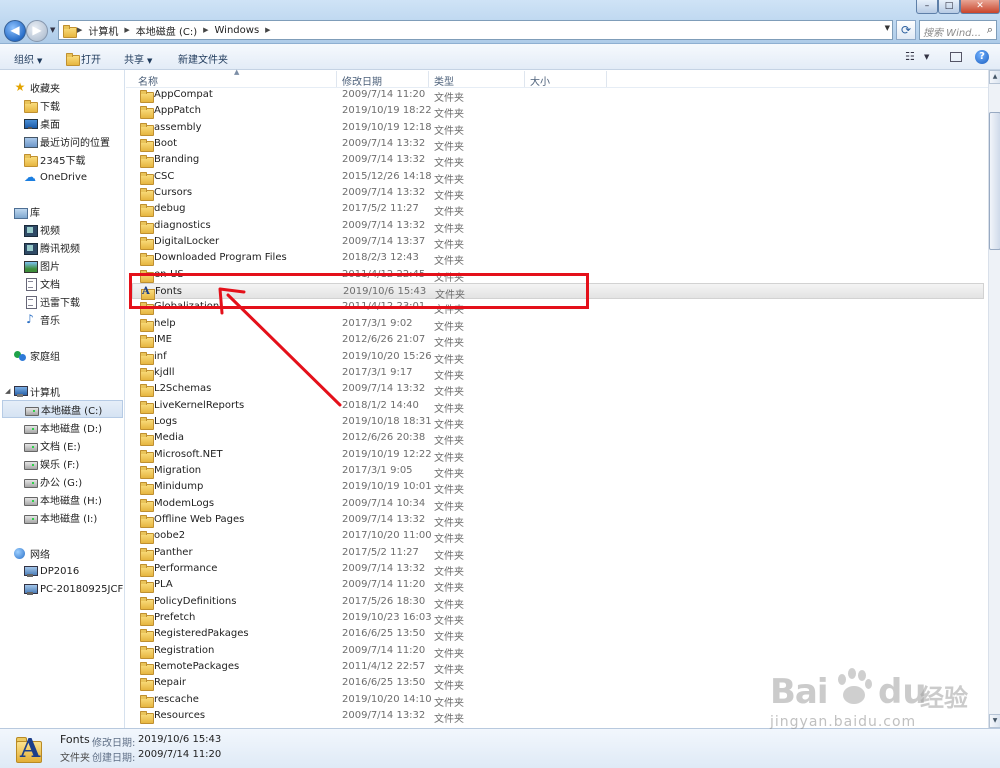 The image size is (1000, 768). What do you see at coordinates (62, 123) in the screenshot?
I see `sidebar-item-desktop: 桌面` at bounding box center [62, 123].